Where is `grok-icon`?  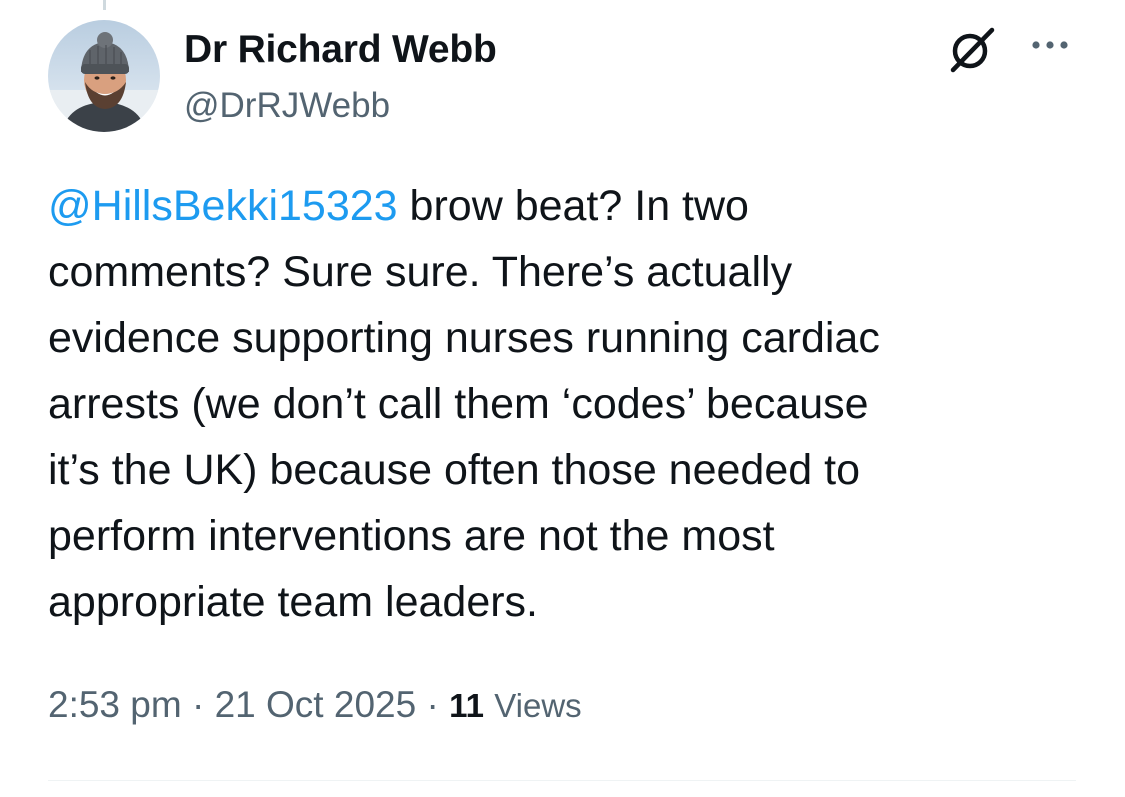 grok-icon is located at coordinates (972, 50).